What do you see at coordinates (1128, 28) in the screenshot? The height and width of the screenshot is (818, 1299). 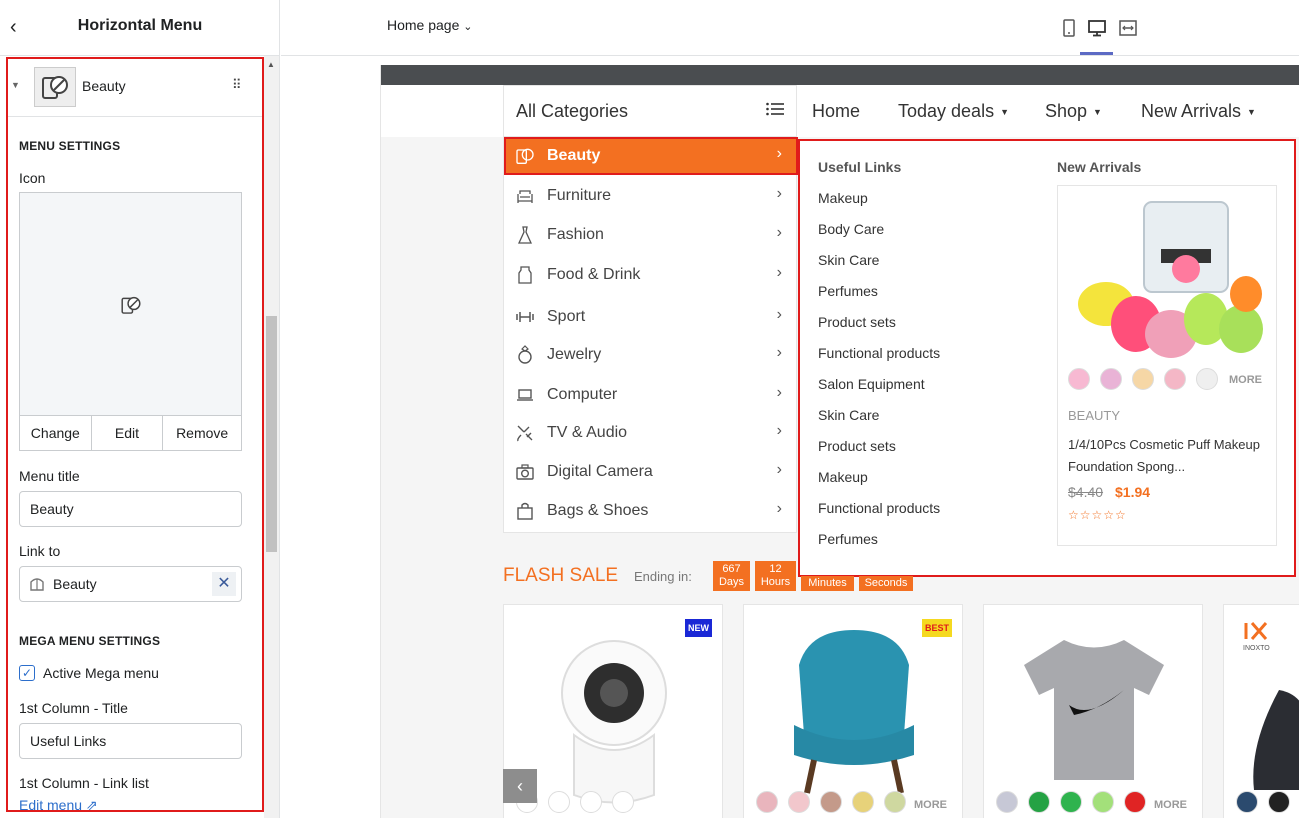 I see `fullwidth-icon` at bounding box center [1128, 28].